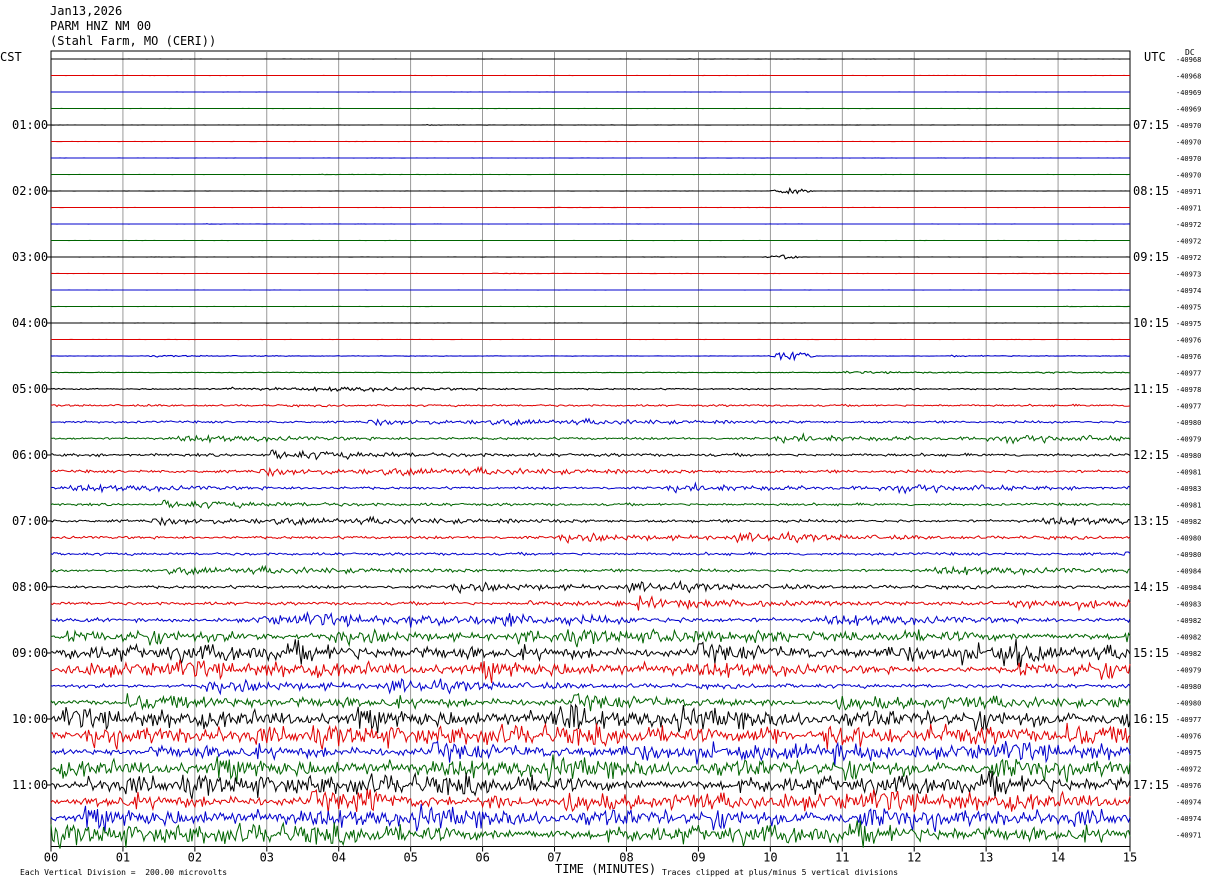 This screenshot has width=1210, height=886. I want to click on left-hour-label: 08:00, so click(30, 587).